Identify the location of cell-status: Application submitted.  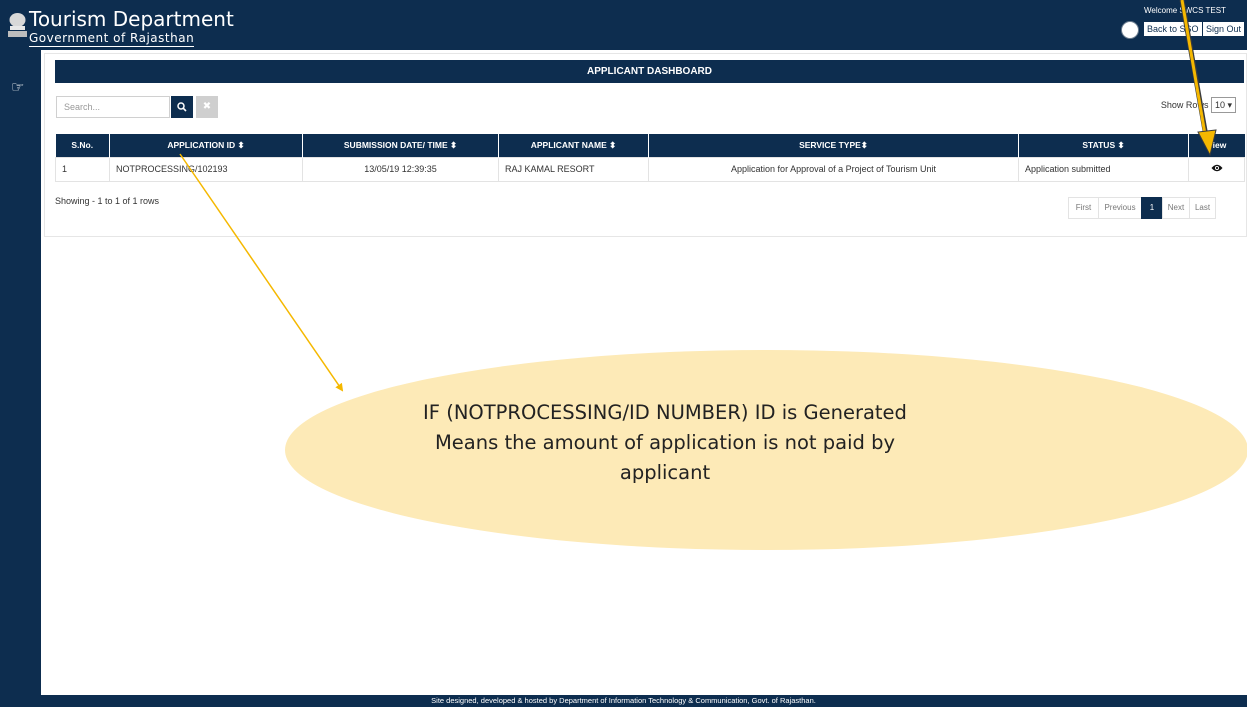
(1103, 169).